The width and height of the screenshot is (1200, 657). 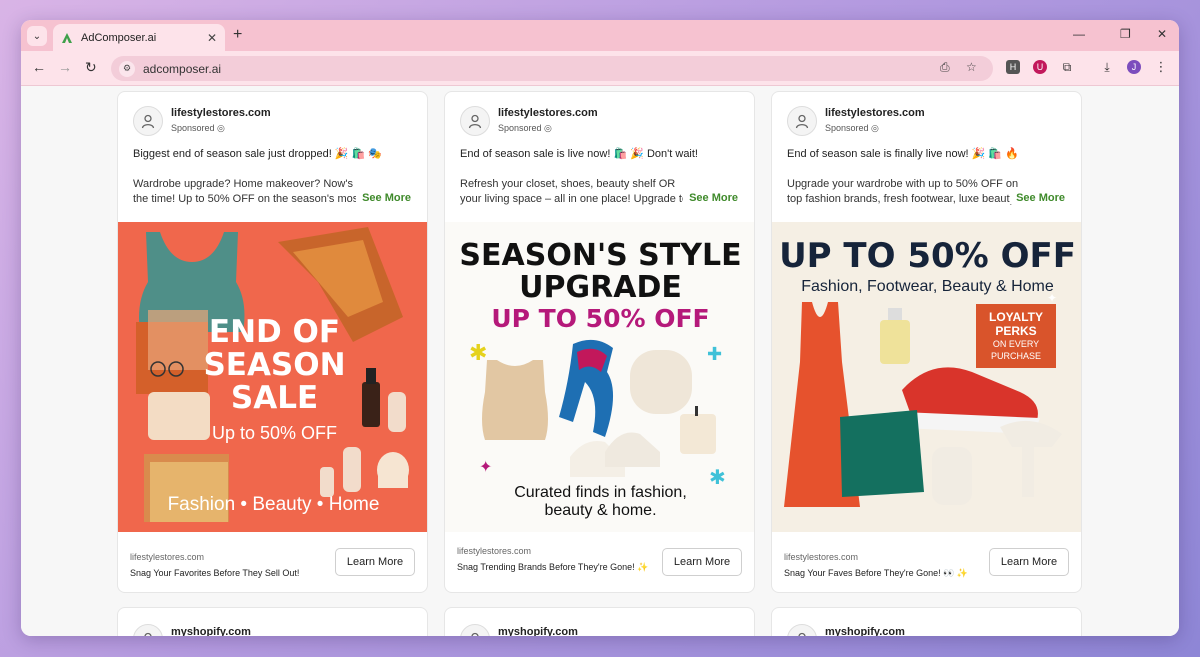 What do you see at coordinates (212, 38) in the screenshot?
I see `tab-close-icon: ✕` at bounding box center [212, 38].